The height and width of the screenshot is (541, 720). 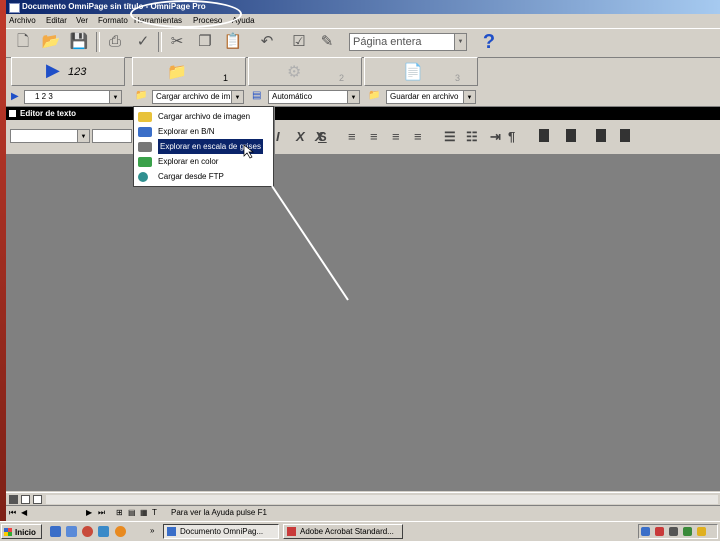 What do you see at coordinates (673, 531) in the screenshot?
I see `tray-speaker-icon` at bounding box center [673, 531].